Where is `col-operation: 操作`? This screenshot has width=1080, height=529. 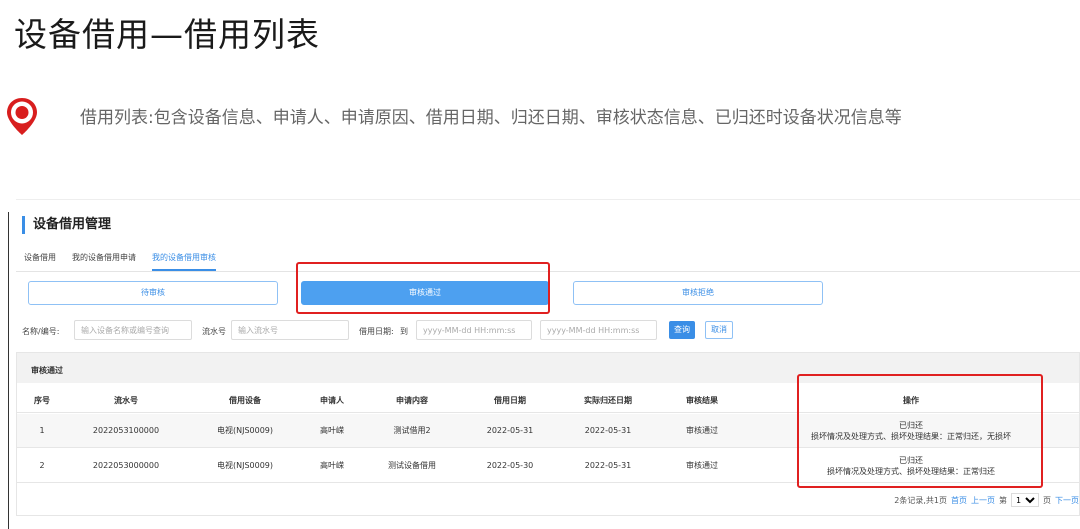
col-operation: 操作 is located at coordinates (911, 400).